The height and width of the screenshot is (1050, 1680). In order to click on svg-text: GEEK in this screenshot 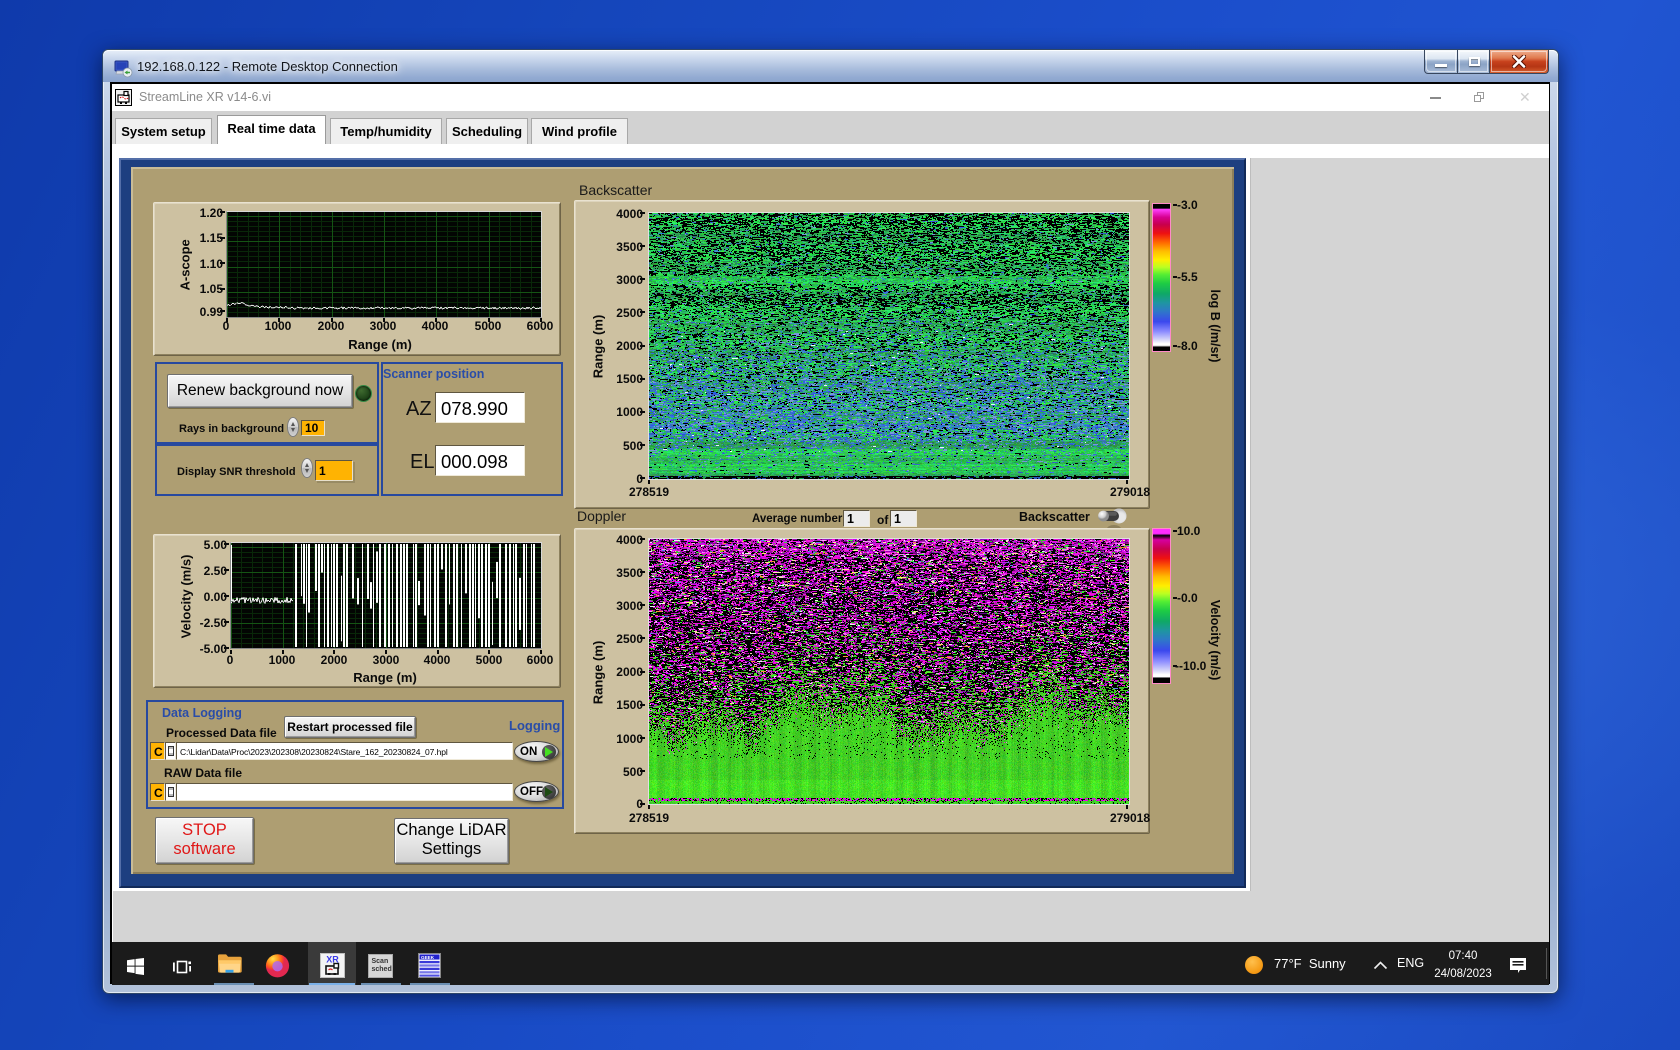, I will do `click(428, 957)`.